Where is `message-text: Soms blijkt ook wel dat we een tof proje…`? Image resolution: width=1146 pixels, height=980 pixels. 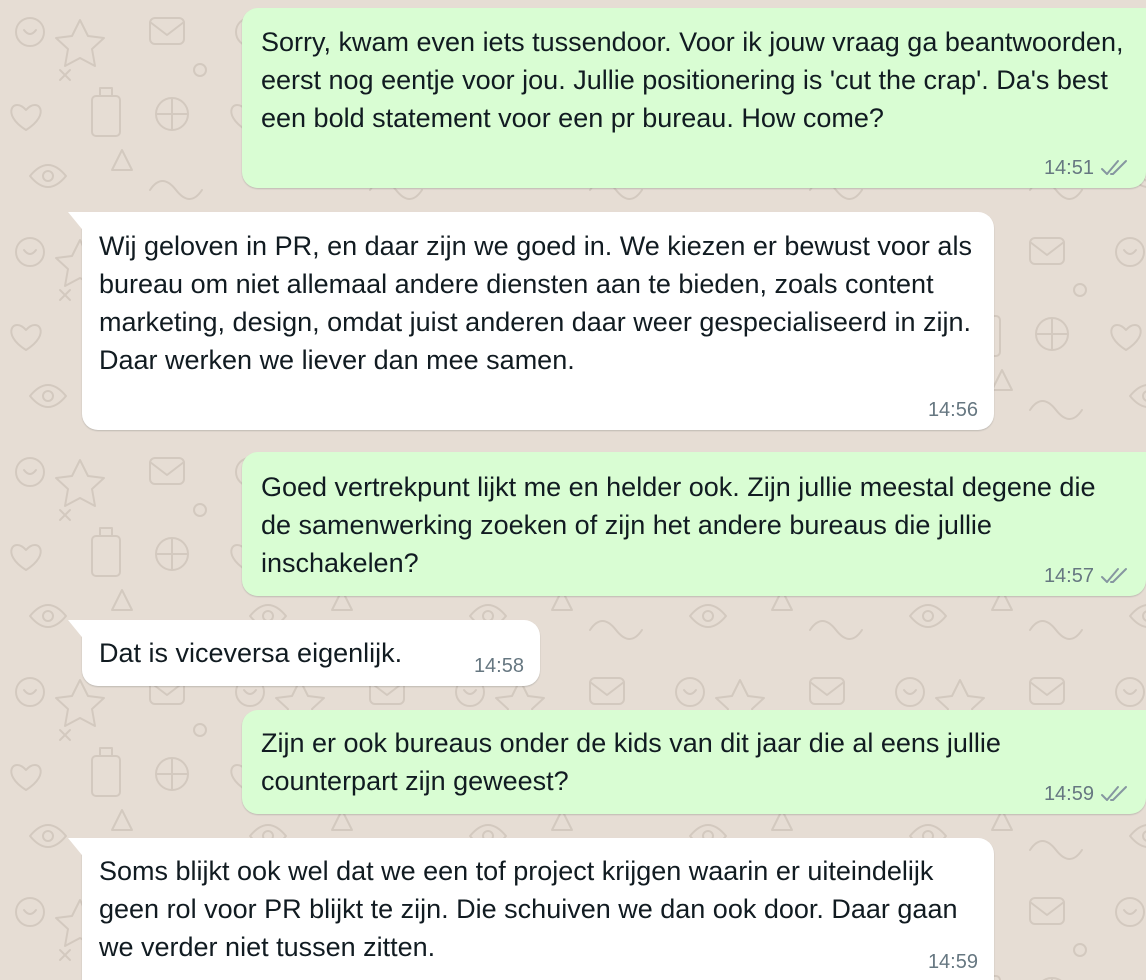
message-text: Soms blijkt ook wel dat we een tof proje… is located at coordinates (528, 909).